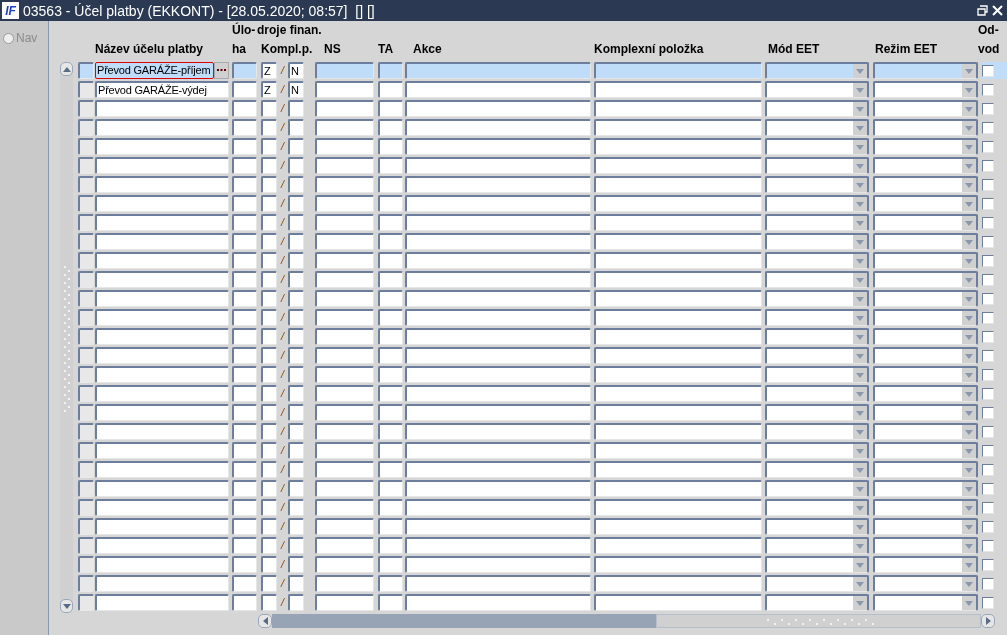 The image size is (1007, 635). What do you see at coordinates (818, 621) in the screenshot?
I see `scroll-thumb` at bounding box center [818, 621].